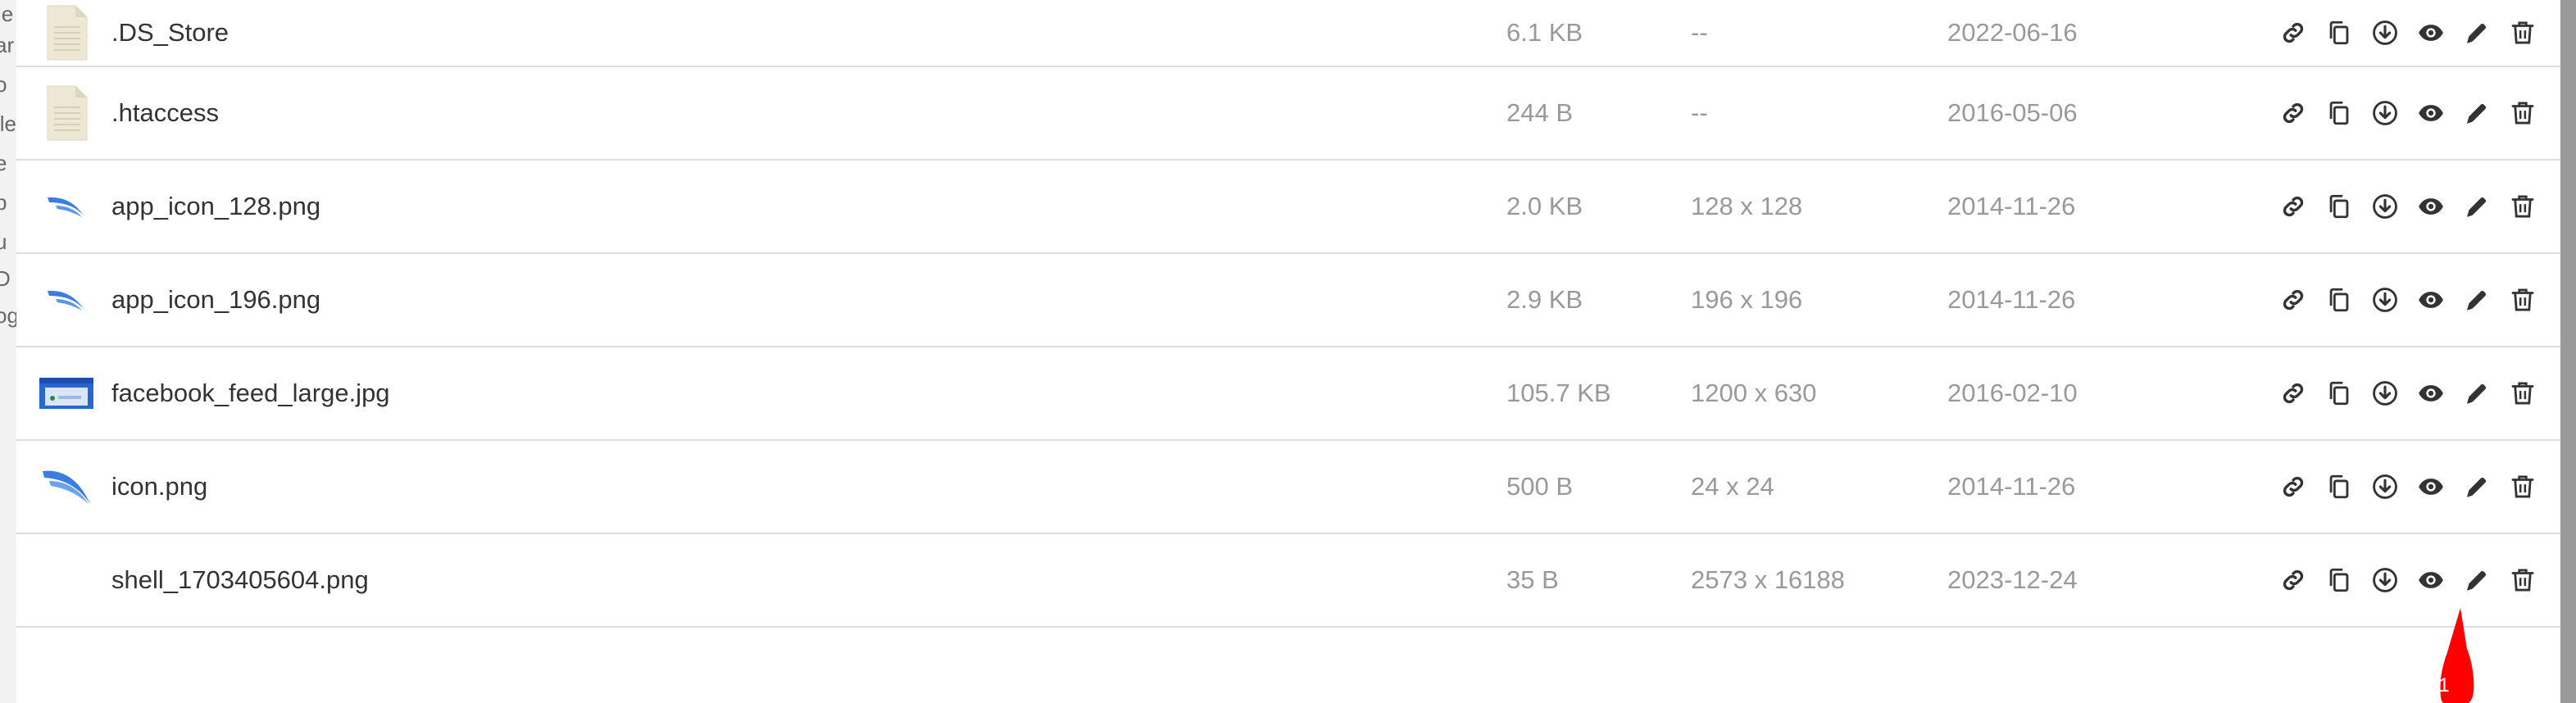 This screenshot has height=703, width=2576. Describe the element at coordinates (1544, 32) in the screenshot. I see `file-size: 6.1 KB` at that location.